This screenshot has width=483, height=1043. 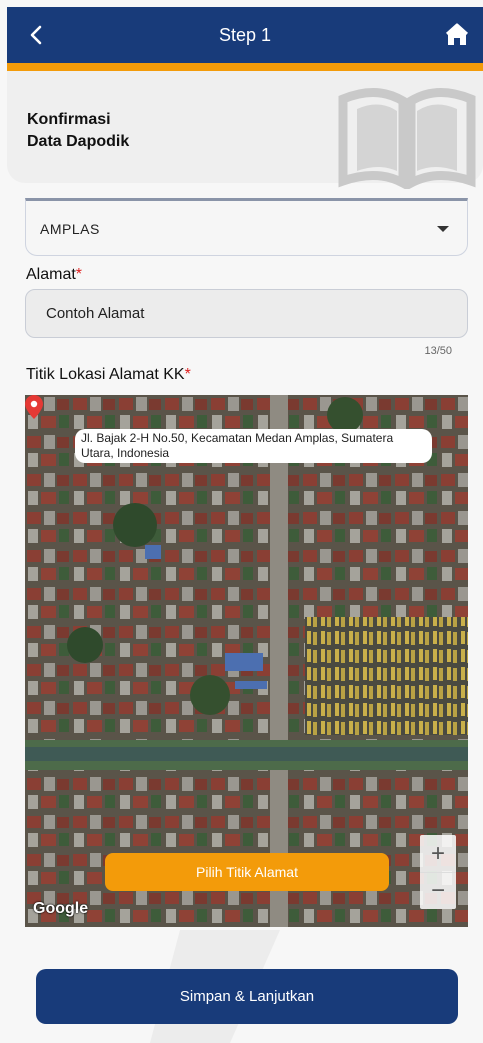 What do you see at coordinates (246, 227) in the screenshot?
I see `kecamatan-dropdown: AMPLAS` at bounding box center [246, 227].